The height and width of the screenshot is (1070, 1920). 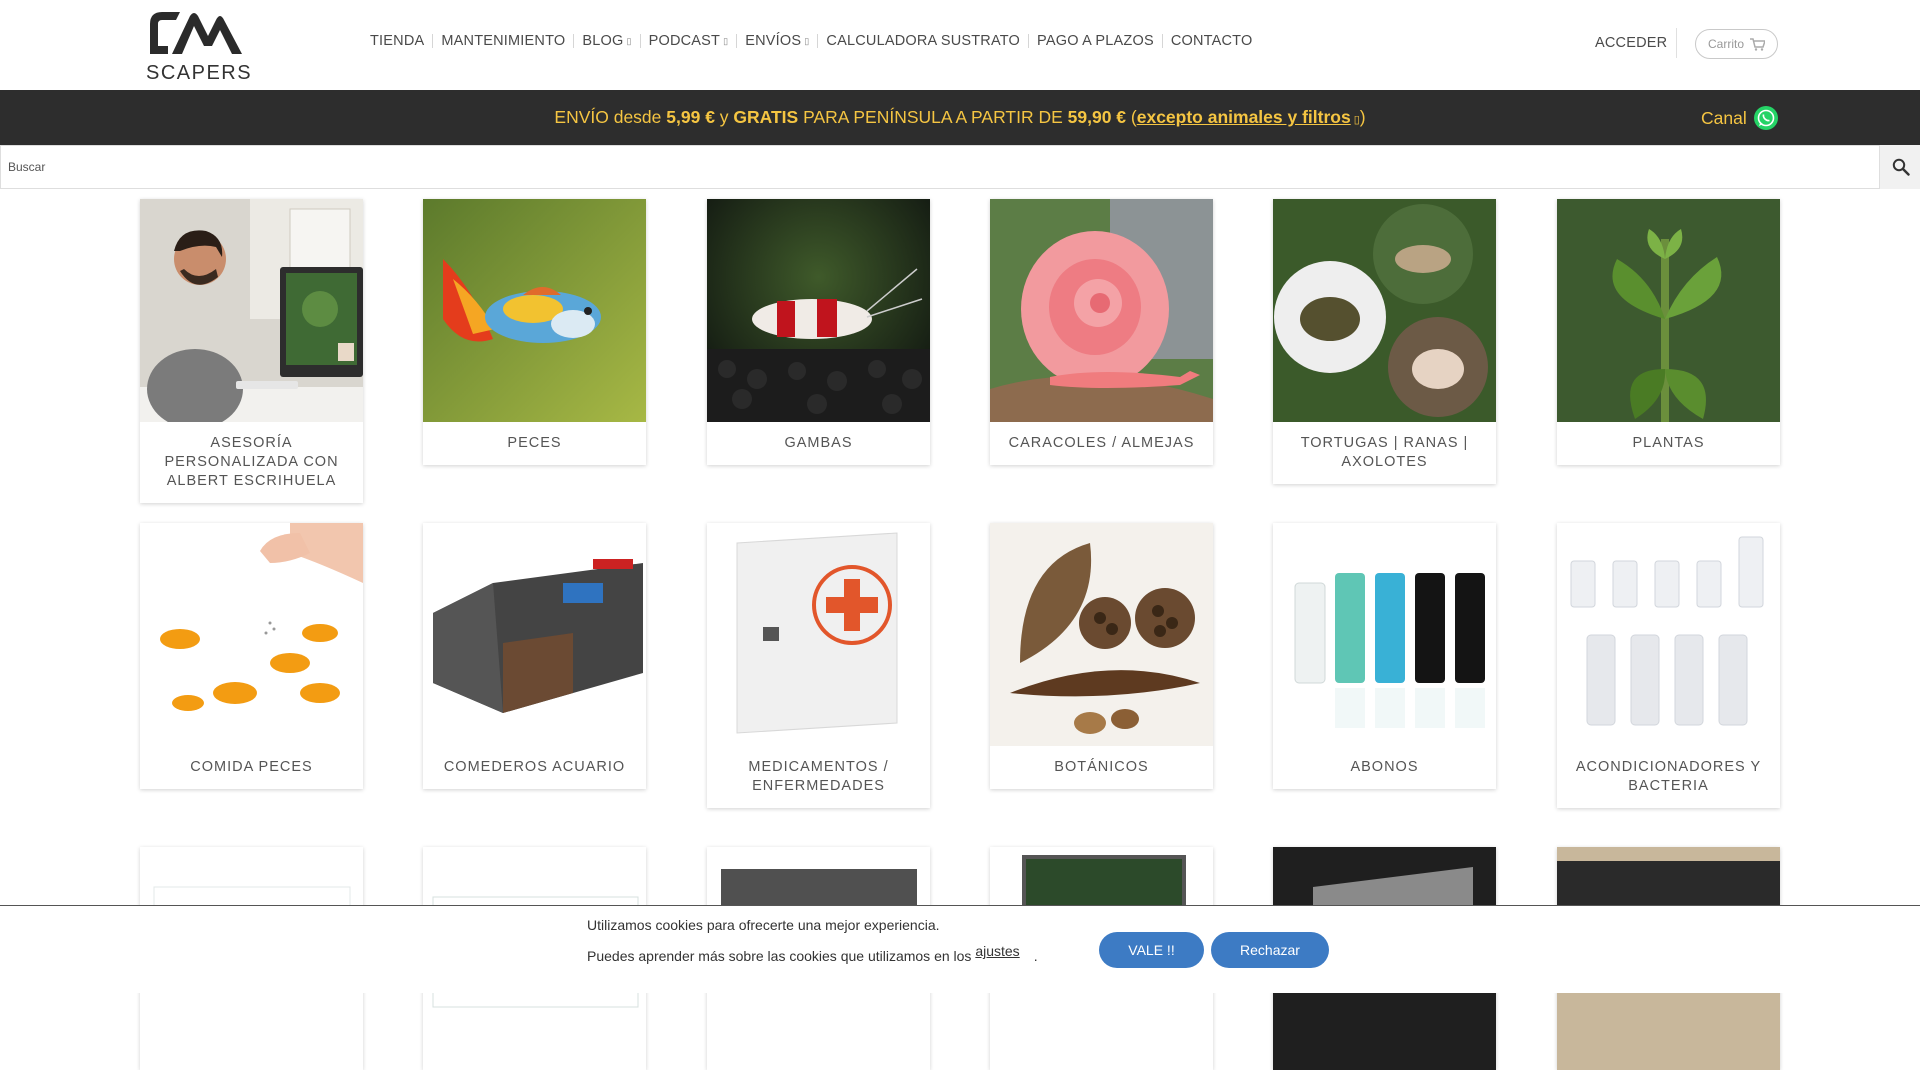 What do you see at coordinates (196, 33) in the screenshot?
I see `logo-mark-icon` at bounding box center [196, 33].